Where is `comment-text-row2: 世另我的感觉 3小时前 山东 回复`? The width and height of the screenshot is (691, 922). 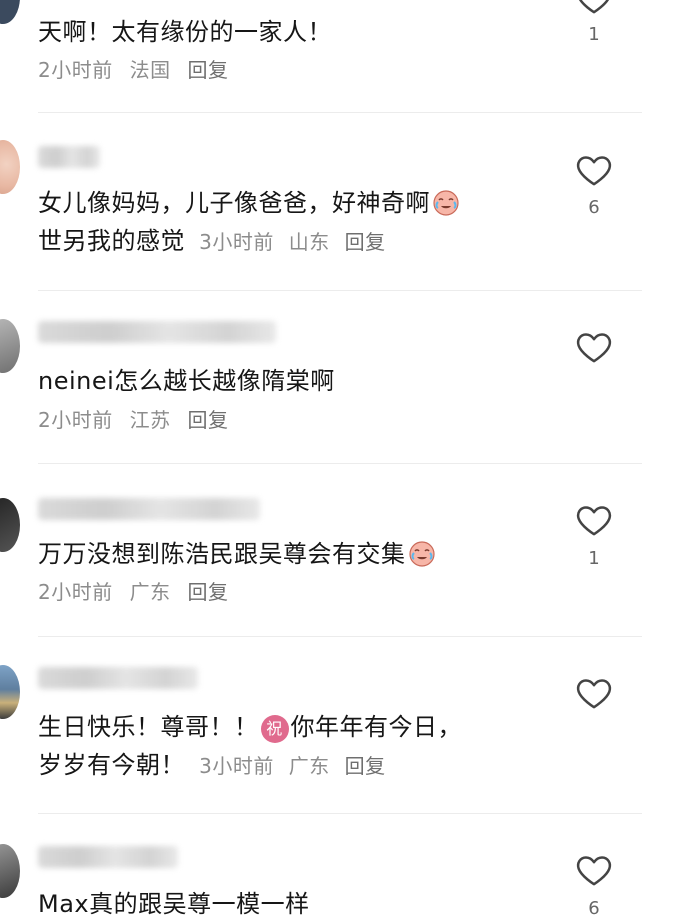 comment-text-row2: 世另我的感觉 3小时前 山东 回复 is located at coordinates (216, 241).